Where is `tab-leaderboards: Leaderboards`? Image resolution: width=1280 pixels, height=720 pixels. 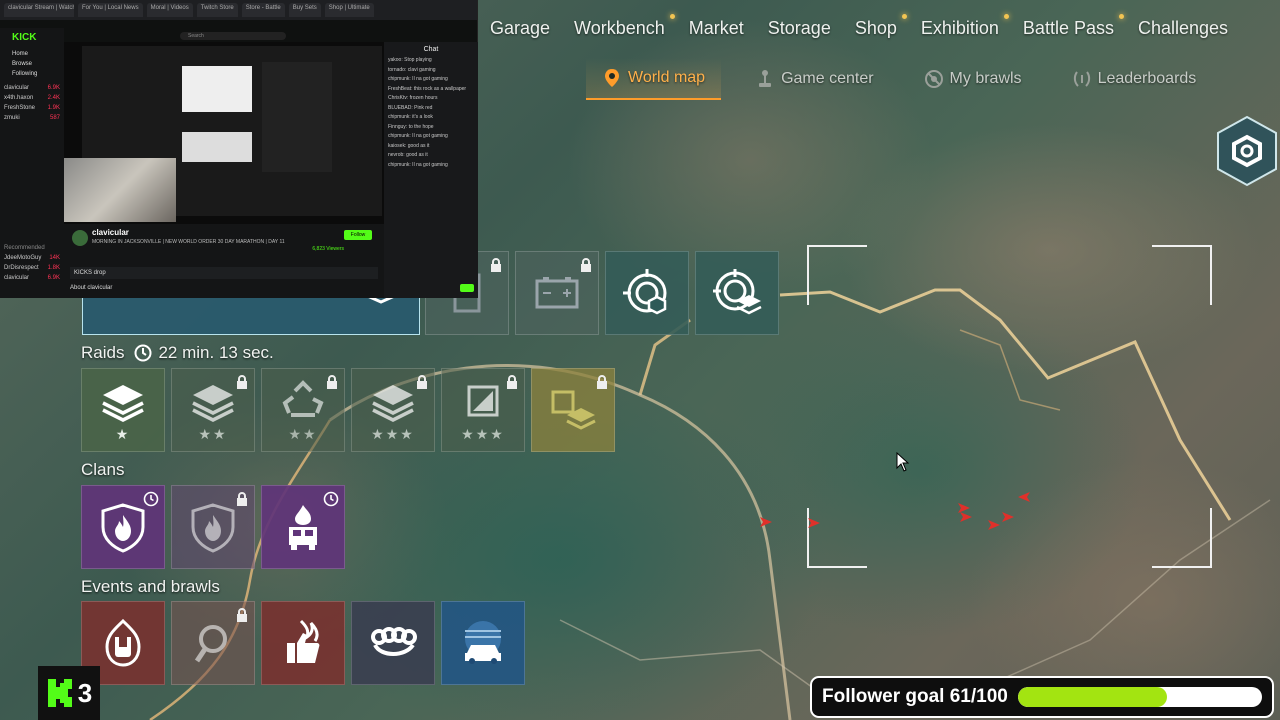 tab-leaderboards: Leaderboards is located at coordinates (1134, 79).